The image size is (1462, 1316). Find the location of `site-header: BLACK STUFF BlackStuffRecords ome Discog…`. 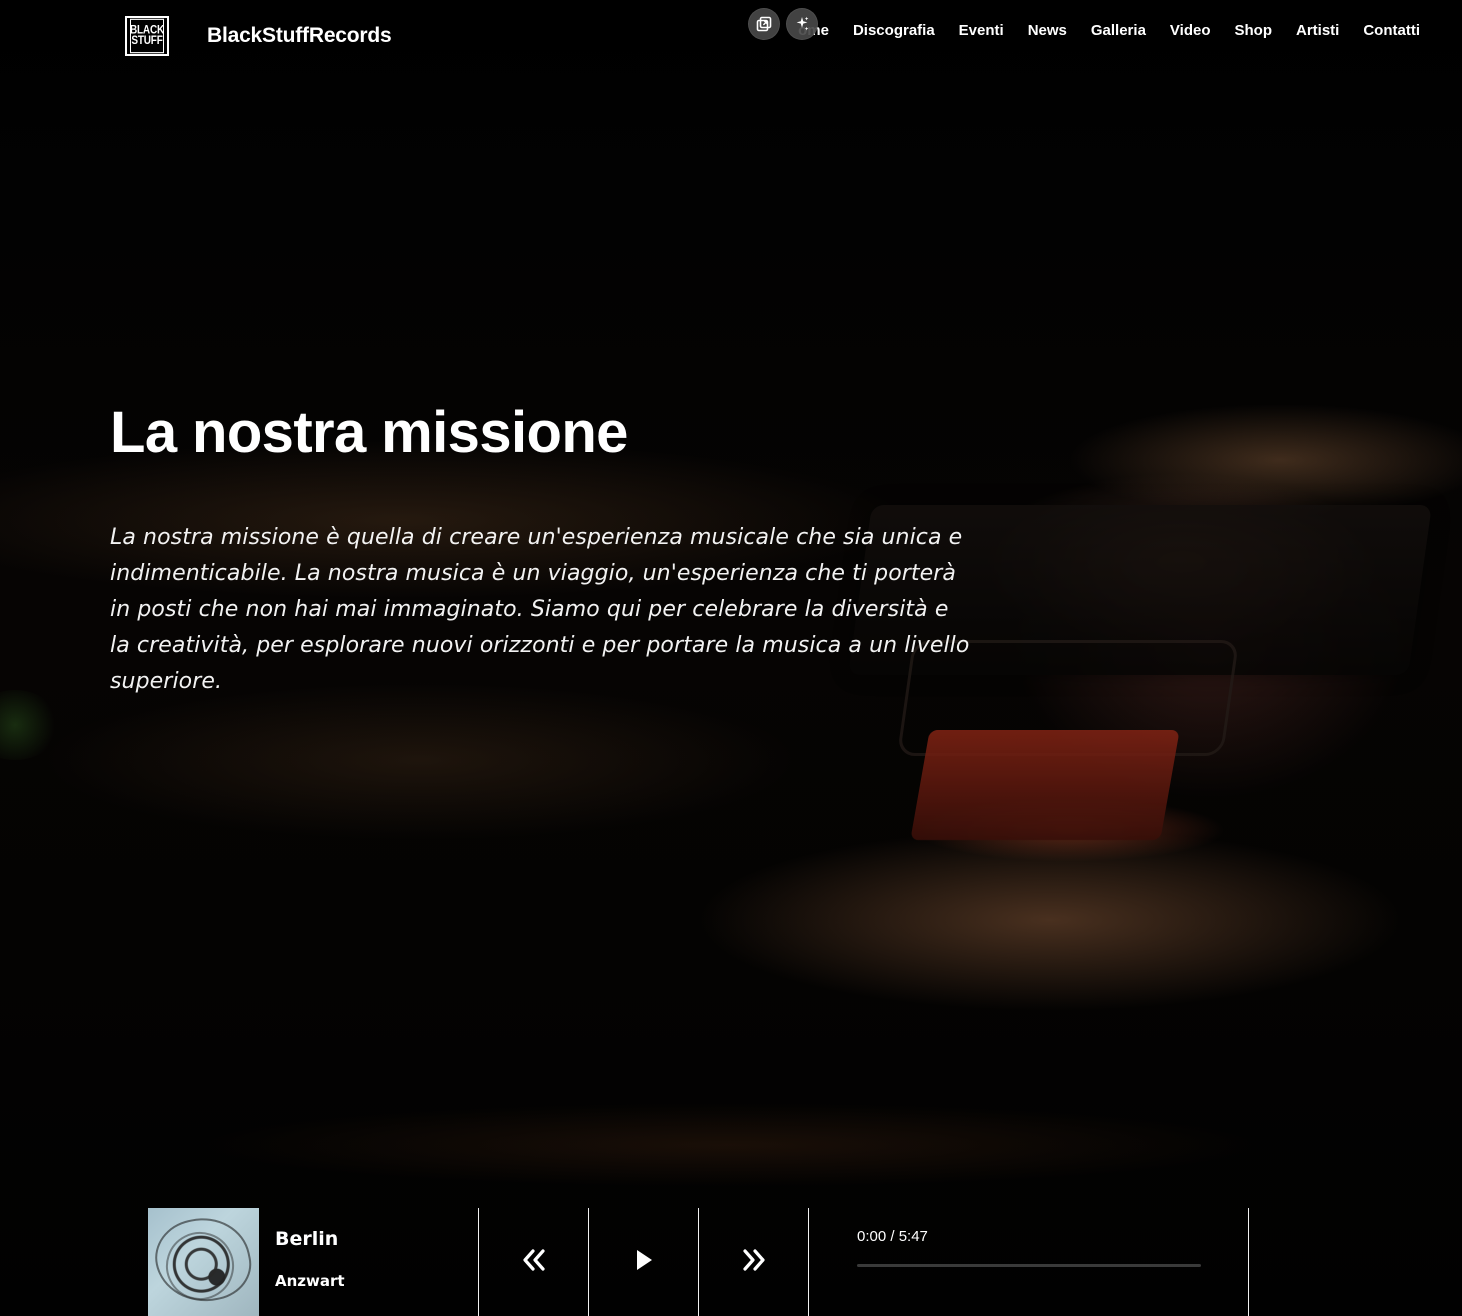

site-header: BLACK STUFF BlackStuffRecords ome Discog… is located at coordinates (731, 37).